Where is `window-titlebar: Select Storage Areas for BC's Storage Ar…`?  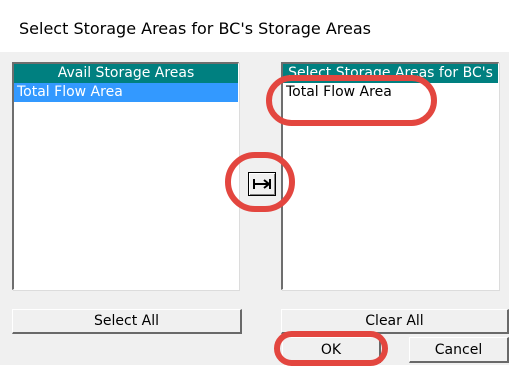 window-titlebar: Select Storage Areas for BC's Storage Ar… is located at coordinates (254, 26).